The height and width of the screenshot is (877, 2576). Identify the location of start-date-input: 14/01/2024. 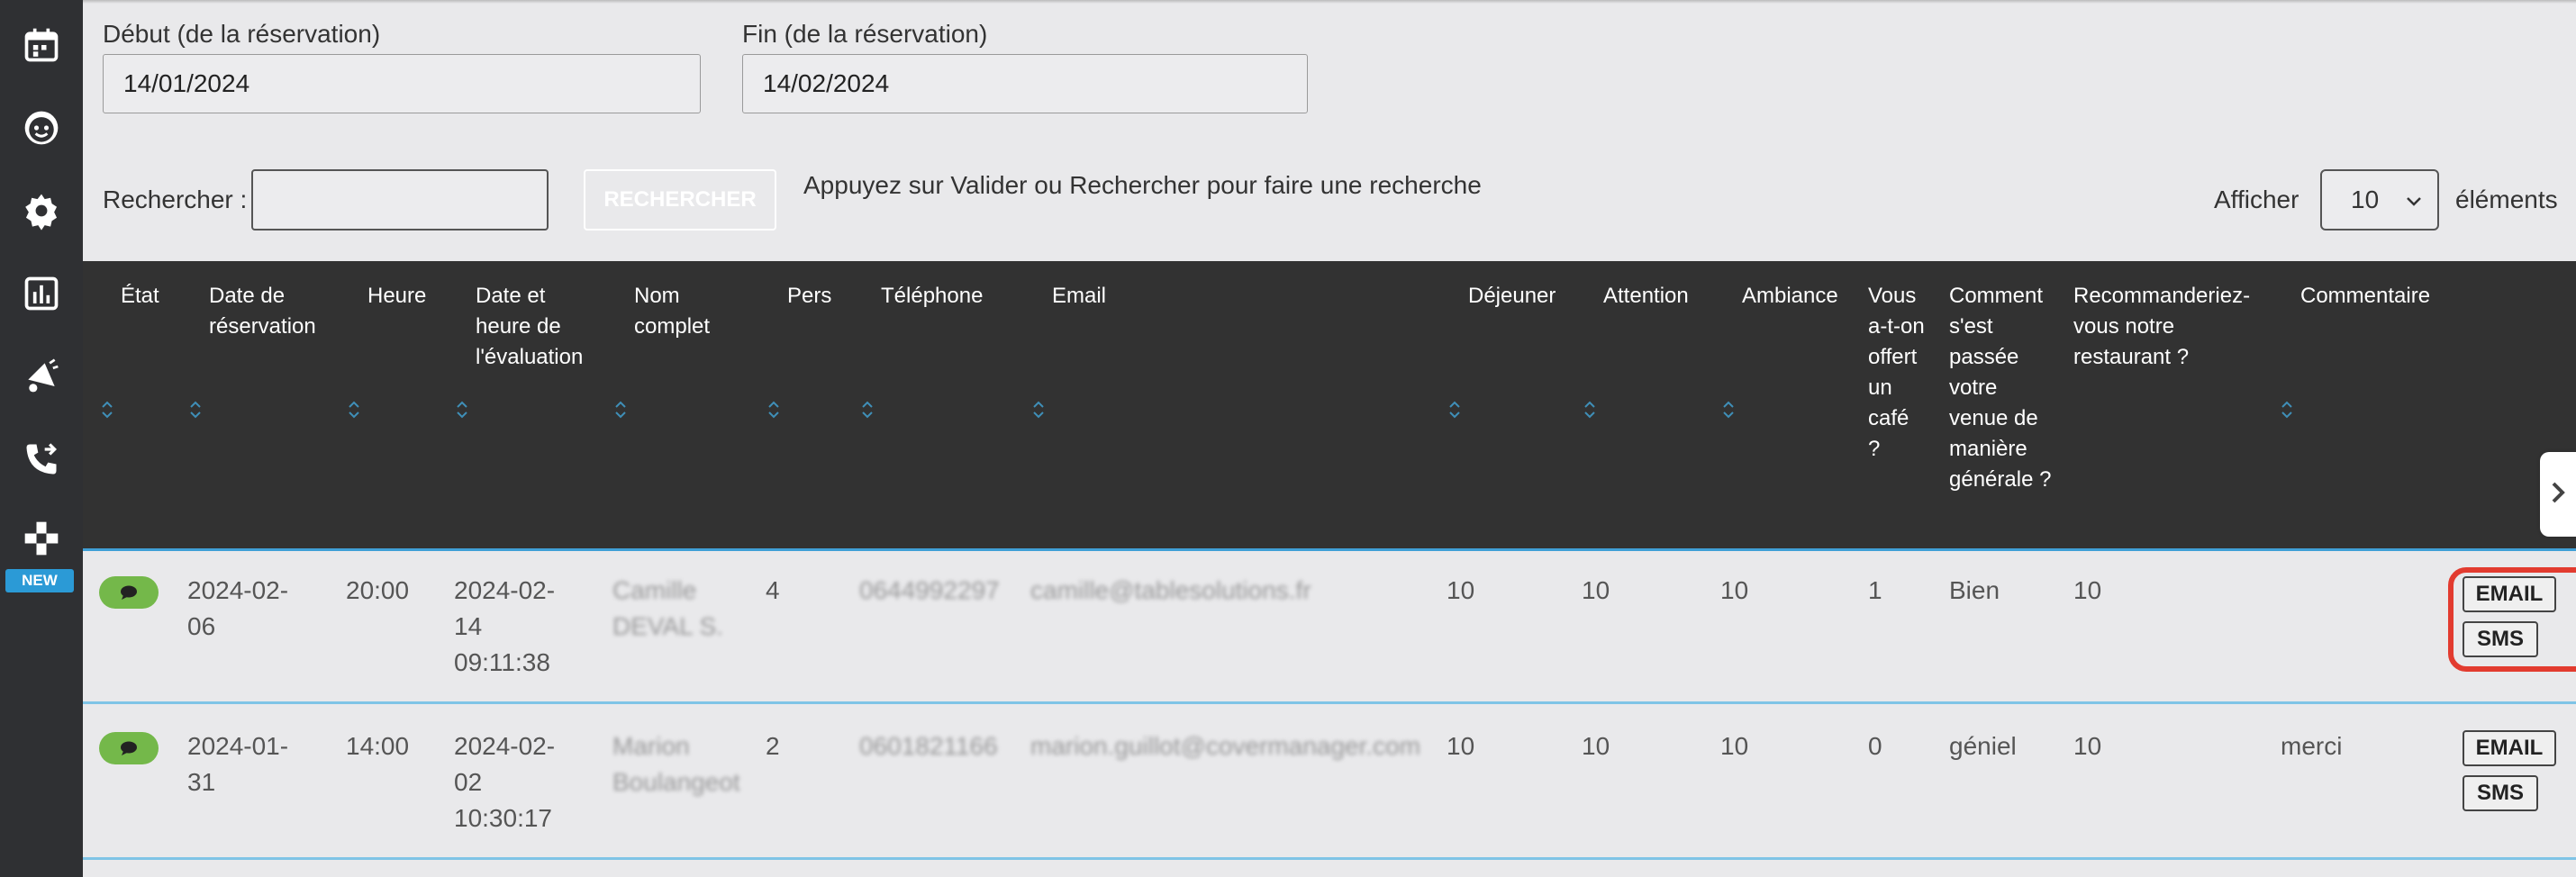
(402, 83).